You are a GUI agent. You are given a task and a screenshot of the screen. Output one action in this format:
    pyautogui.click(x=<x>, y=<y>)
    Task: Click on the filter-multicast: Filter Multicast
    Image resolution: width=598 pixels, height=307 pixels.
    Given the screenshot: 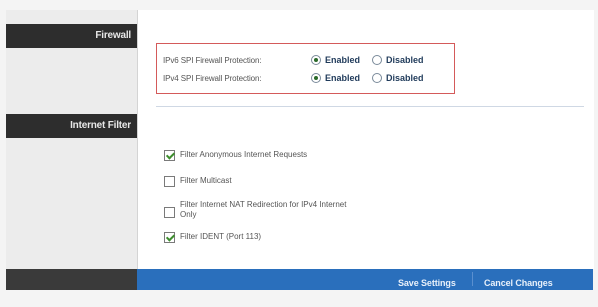 What is the action you would take?
    pyautogui.click(x=198, y=181)
    